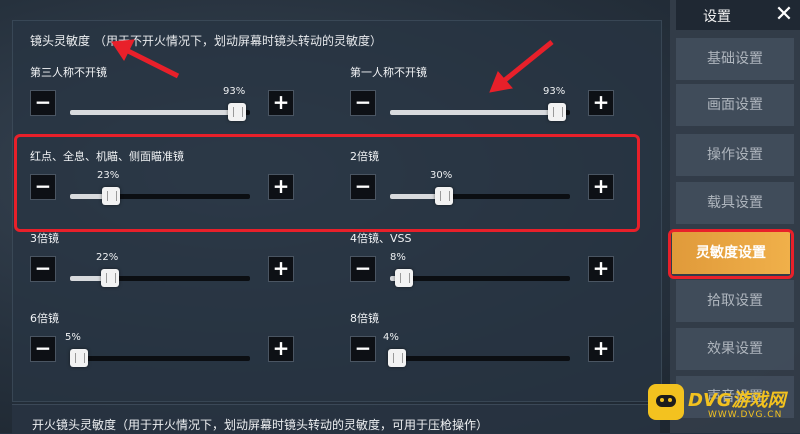 The image size is (800, 434). I want to click on arrow-right, so click(521, 66).